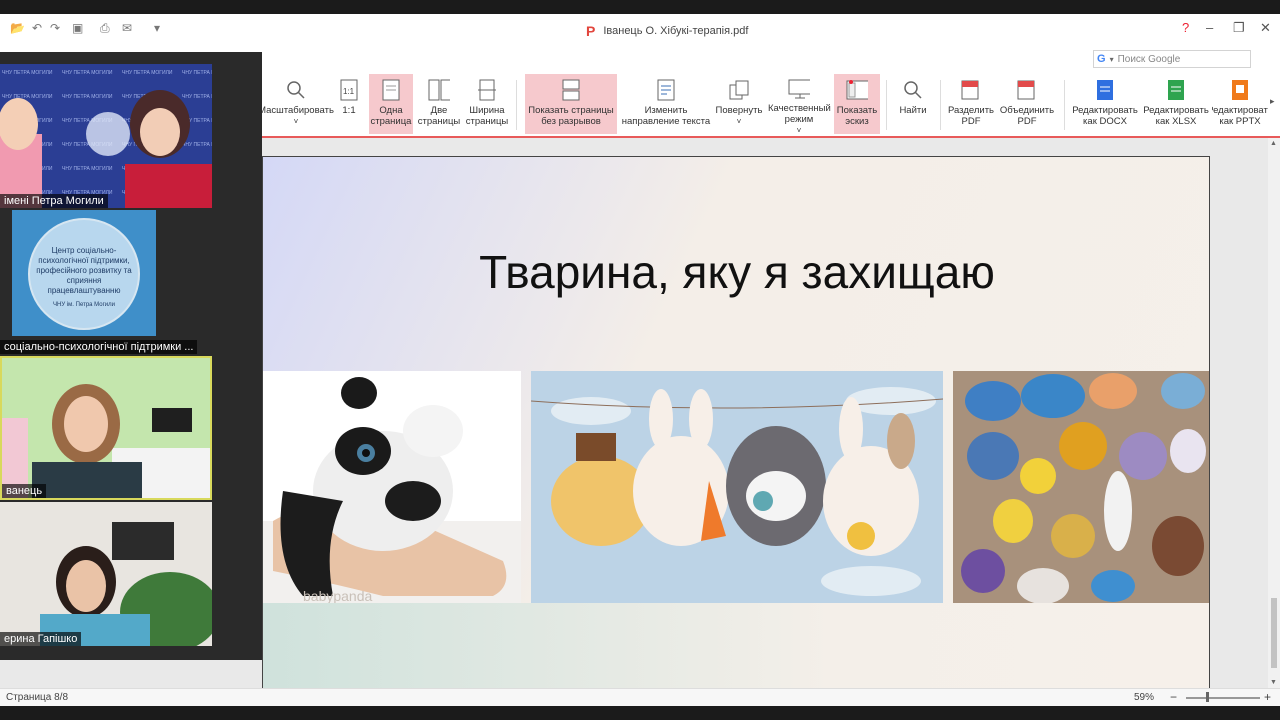 This screenshot has height=720, width=1280. I want to click on continuous-pages-icon, so click(571, 90).